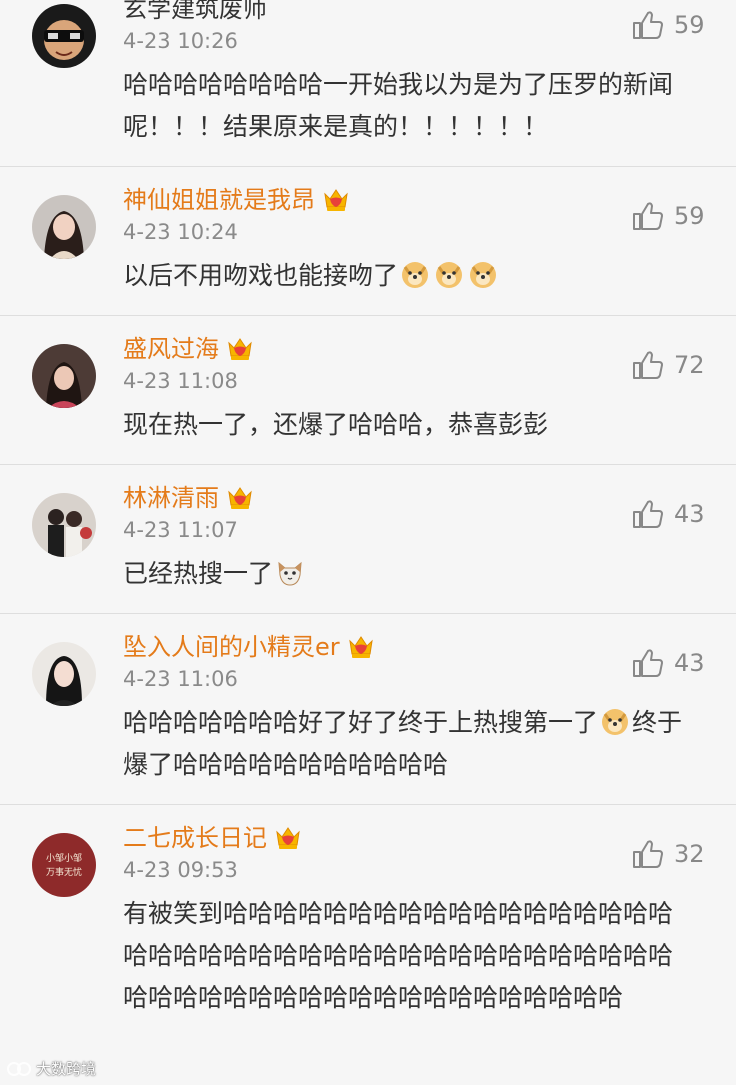 The image size is (736, 1085). Describe the element at coordinates (670, 365) in the screenshot. I see `like-button: 72` at that location.